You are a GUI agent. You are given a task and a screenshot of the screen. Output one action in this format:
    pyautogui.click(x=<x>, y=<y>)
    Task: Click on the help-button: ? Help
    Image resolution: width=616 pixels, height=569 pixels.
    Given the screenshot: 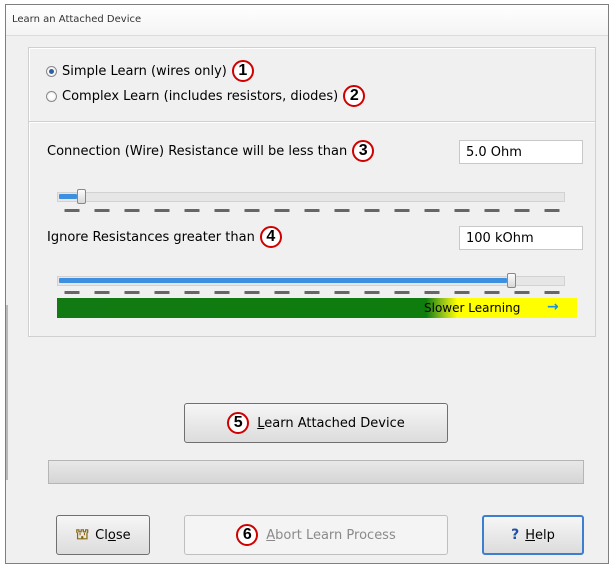 What is the action you would take?
    pyautogui.click(x=533, y=535)
    